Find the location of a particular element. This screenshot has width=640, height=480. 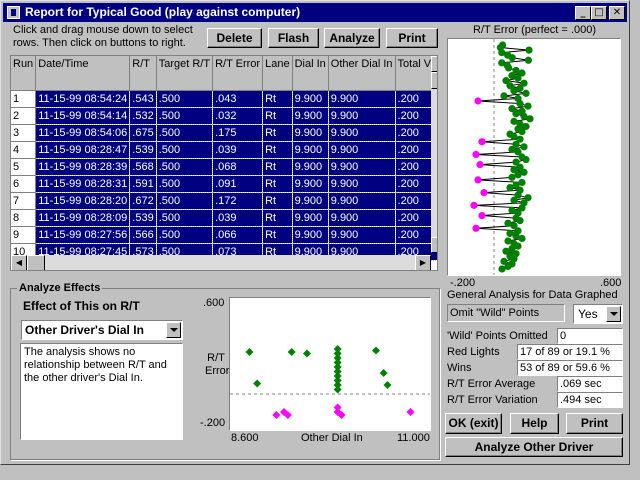

minimize-button: _ is located at coordinates (583, 13).